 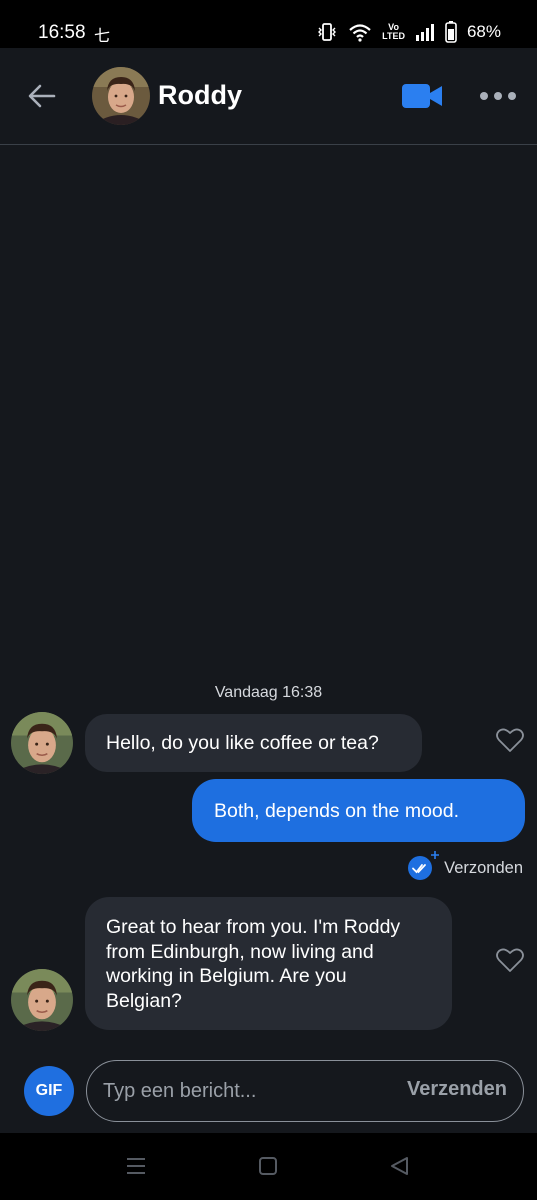 I want to click on send-button: Verzenden, so click(x=457, y=1089).